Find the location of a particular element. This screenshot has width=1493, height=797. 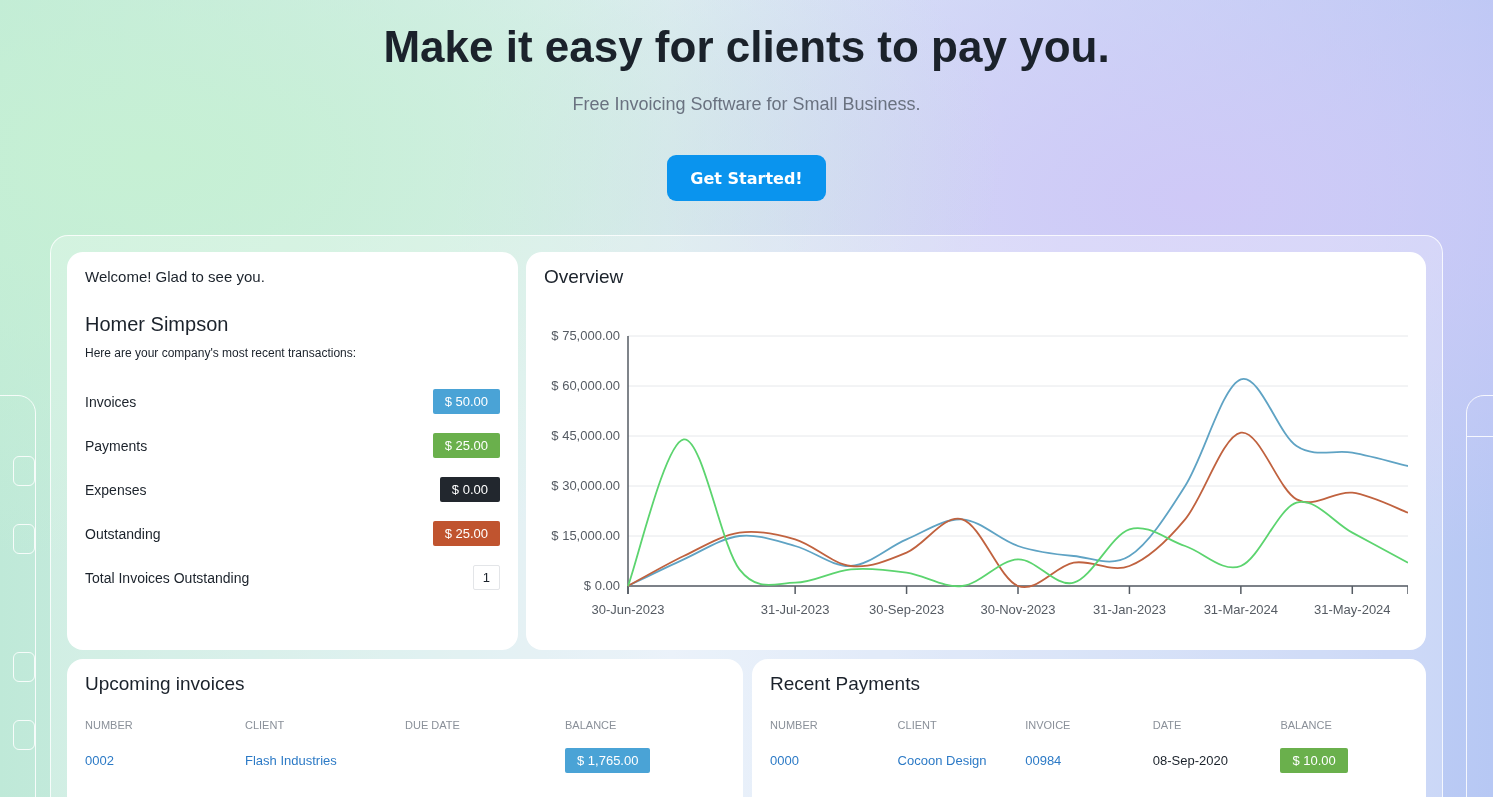

get-started-button: Get Started! is located at coordinates (746, 178).